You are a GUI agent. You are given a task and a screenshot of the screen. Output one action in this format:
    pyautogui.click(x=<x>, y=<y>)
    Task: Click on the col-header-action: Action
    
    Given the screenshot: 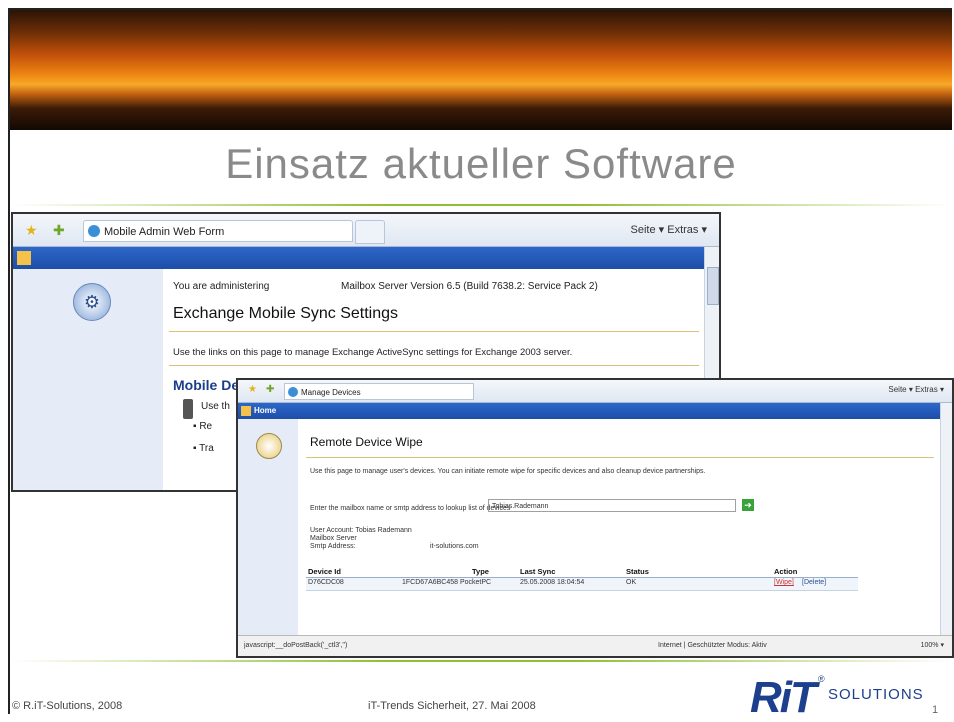 What is the action you would take?
    pyautogui.click(x=786, y=571)
    